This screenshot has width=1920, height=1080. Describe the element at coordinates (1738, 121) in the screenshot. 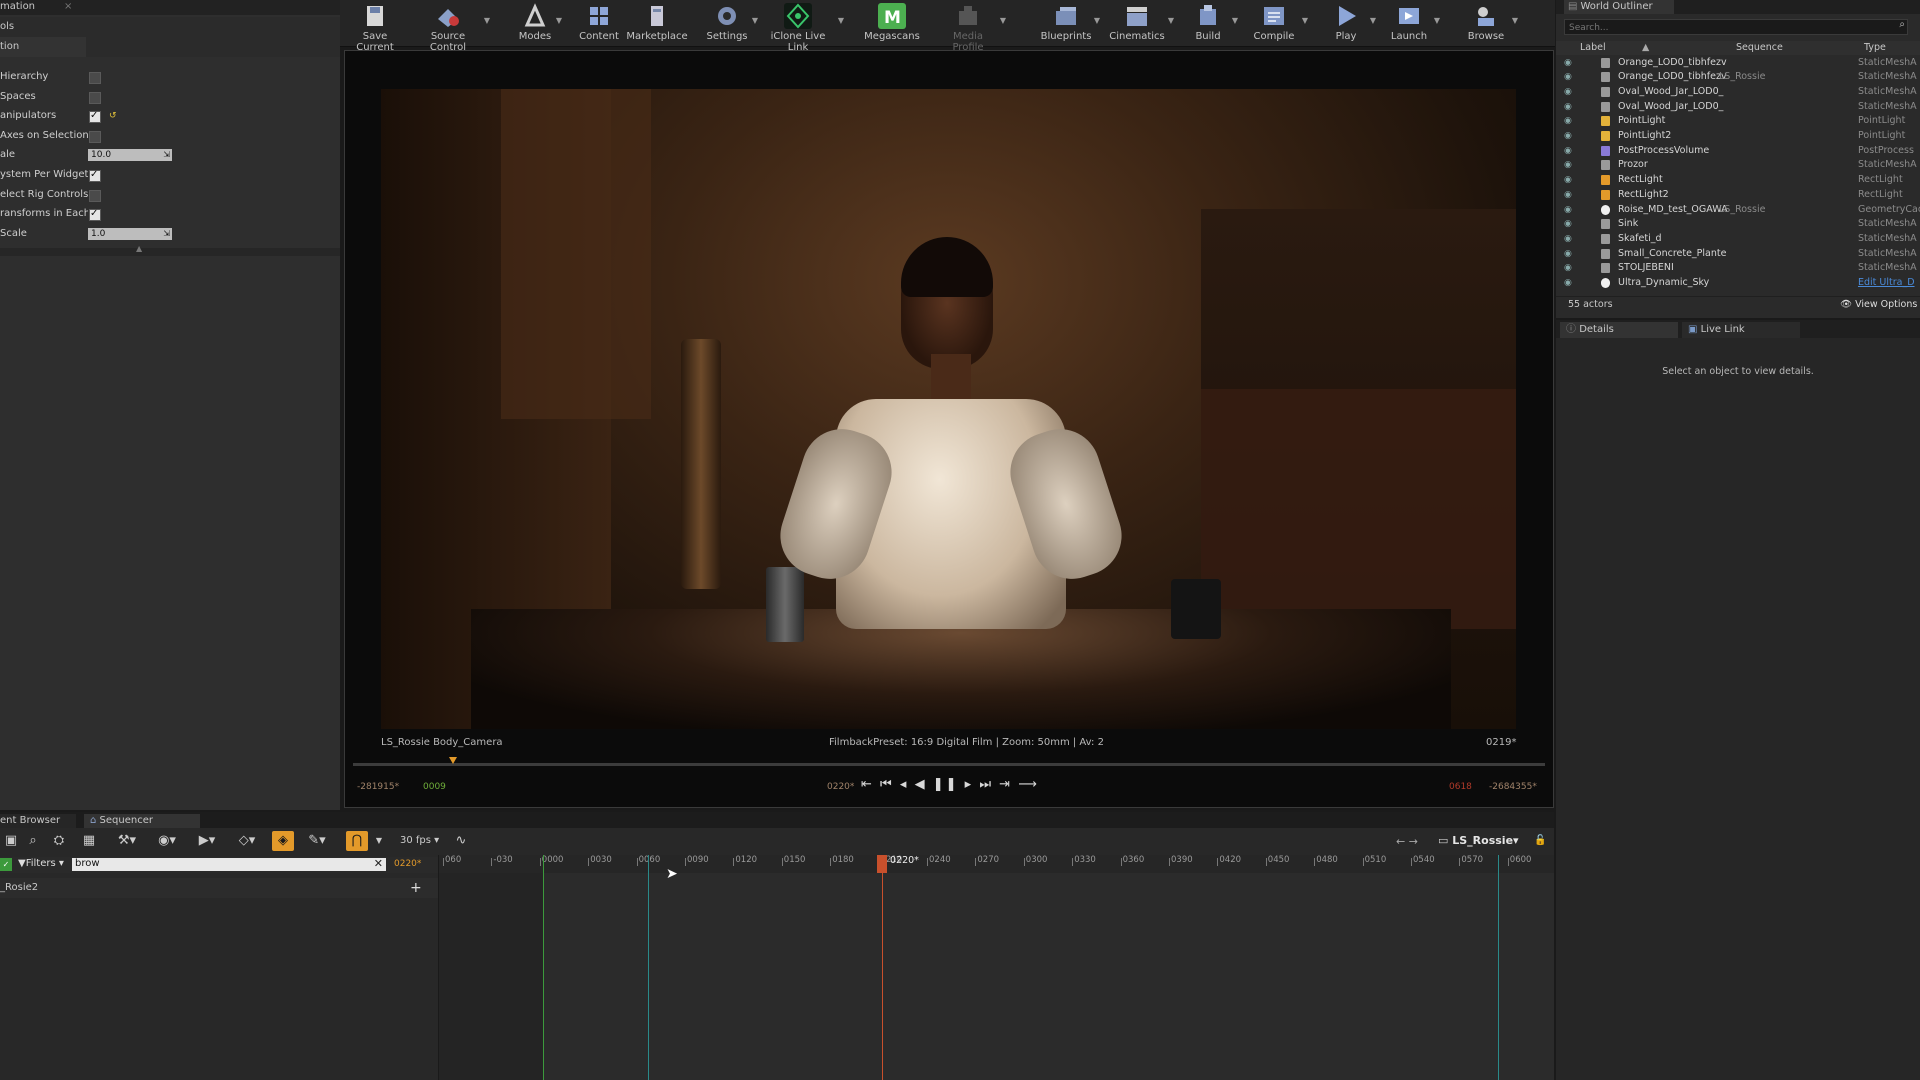

I see `outliner-row: ◉ PointLight PointLight` at that location.